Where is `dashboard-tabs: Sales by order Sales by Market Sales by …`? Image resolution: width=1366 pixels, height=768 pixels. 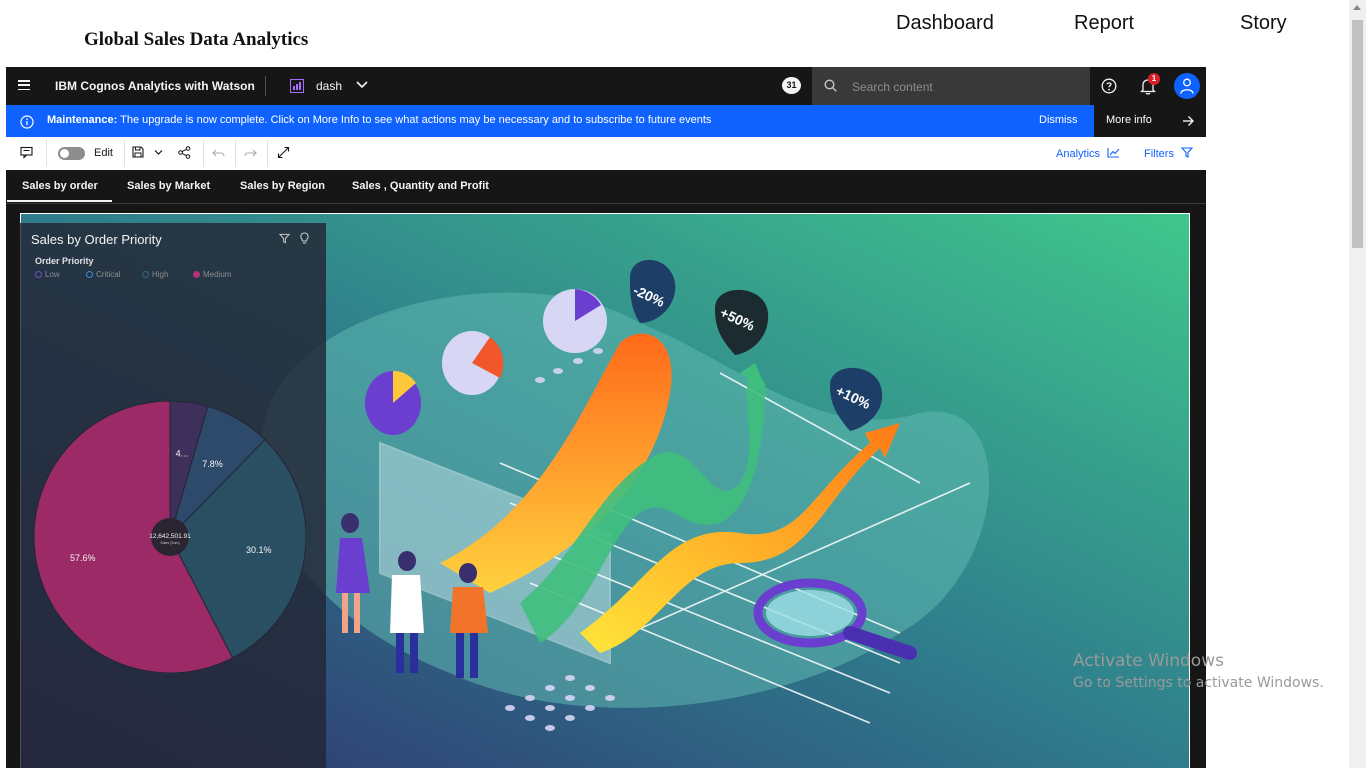 dashboard-tabs: Sales by order Sales by Market Sales by … is located at coordinates (606, 187).